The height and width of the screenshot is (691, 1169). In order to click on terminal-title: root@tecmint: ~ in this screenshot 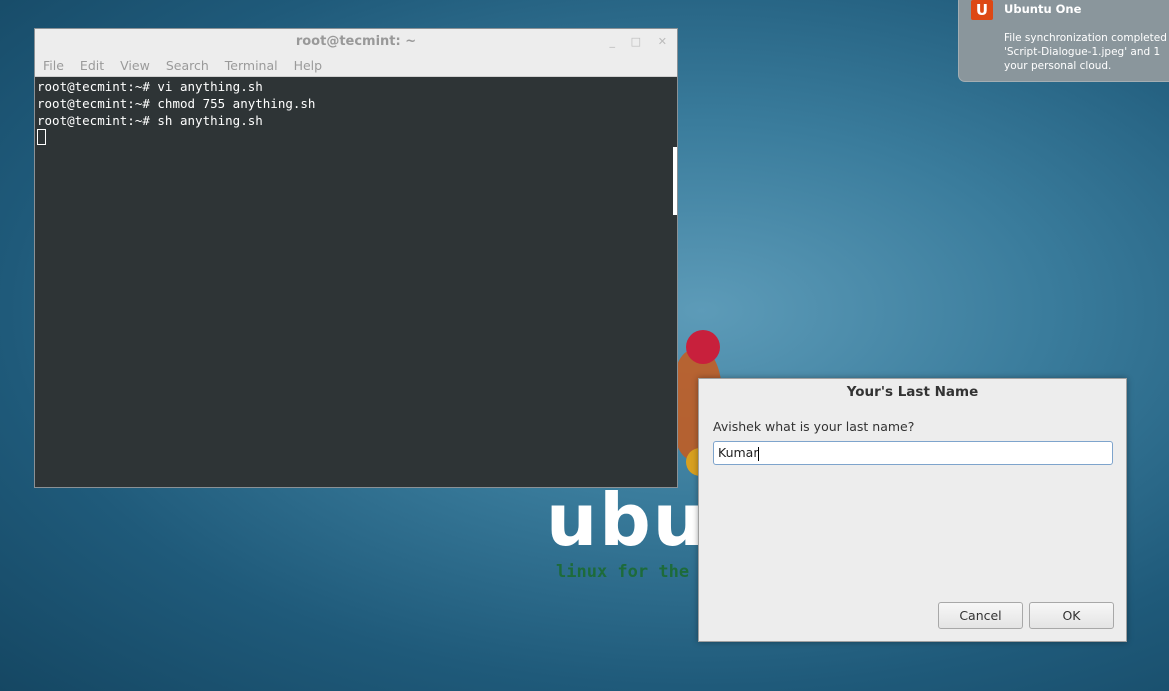, I will do `click(356, 41)`.